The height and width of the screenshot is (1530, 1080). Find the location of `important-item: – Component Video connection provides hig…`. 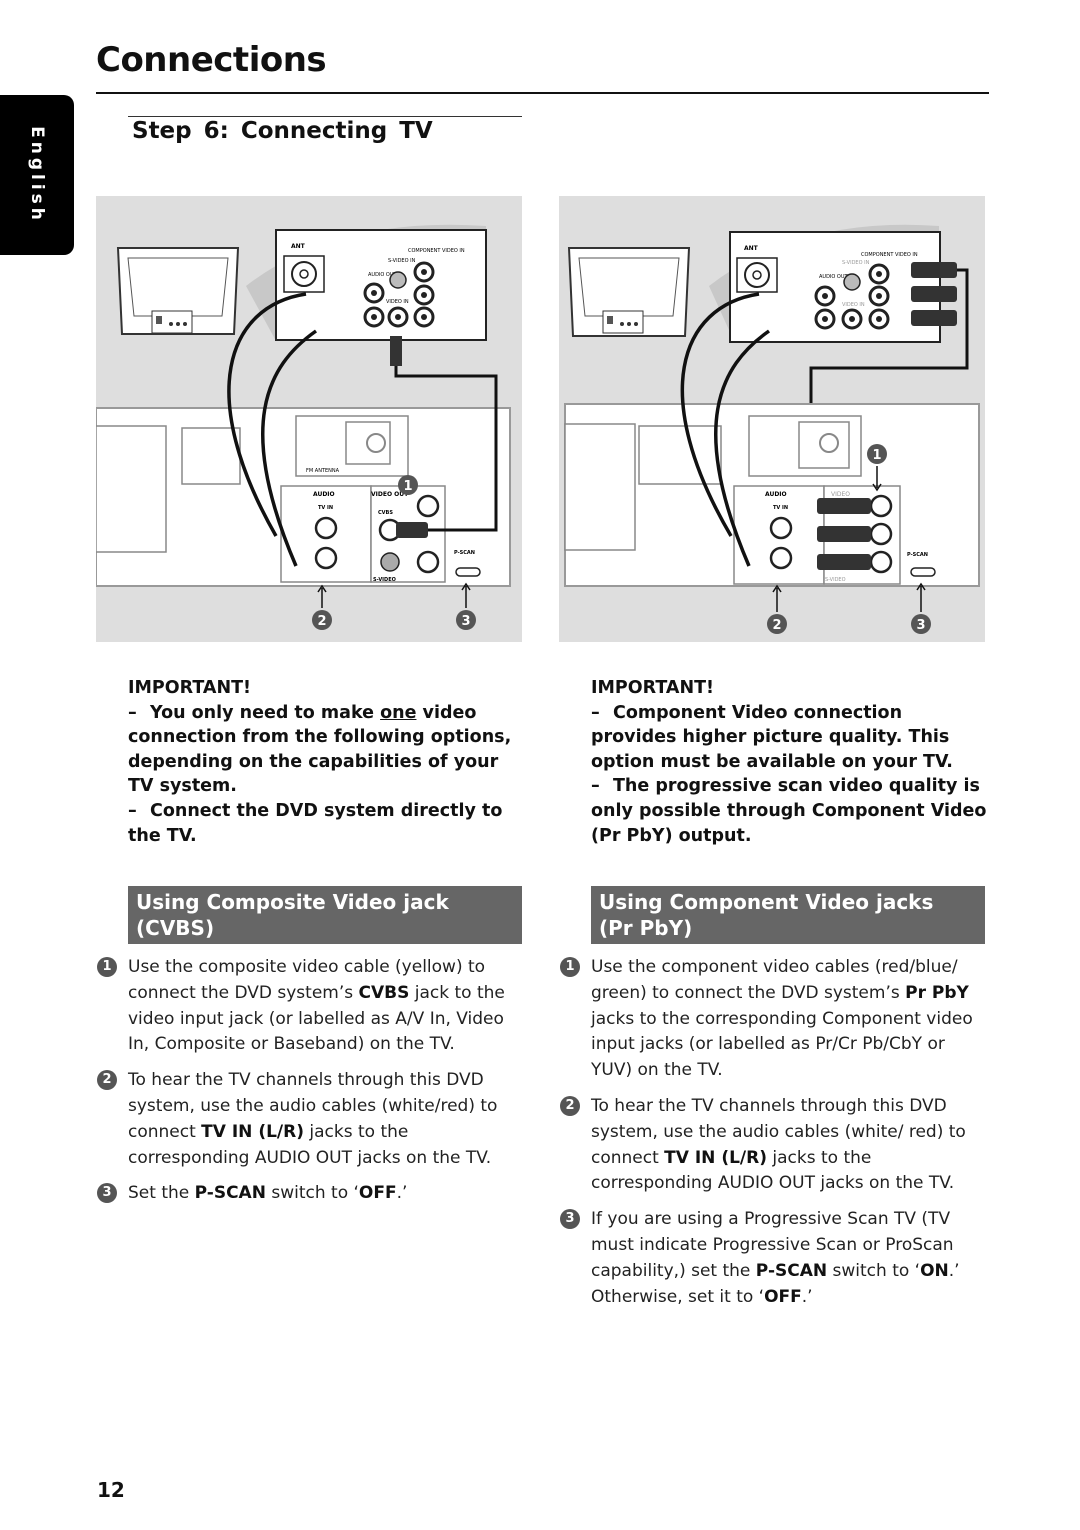

important-item: – Component Video connection provides hig… is located at coordinates (772, 737).